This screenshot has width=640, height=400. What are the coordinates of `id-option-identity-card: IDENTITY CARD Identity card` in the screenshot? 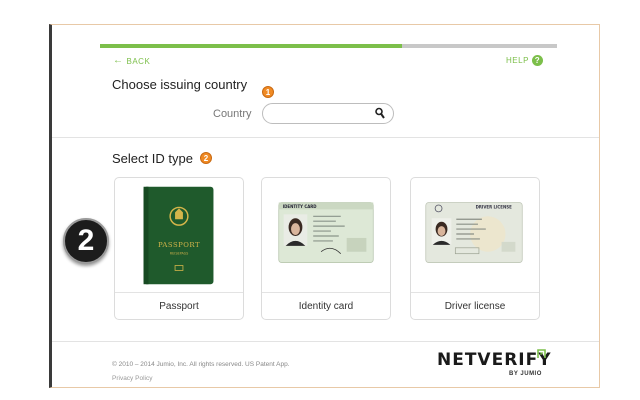 It's located at (326, 248).